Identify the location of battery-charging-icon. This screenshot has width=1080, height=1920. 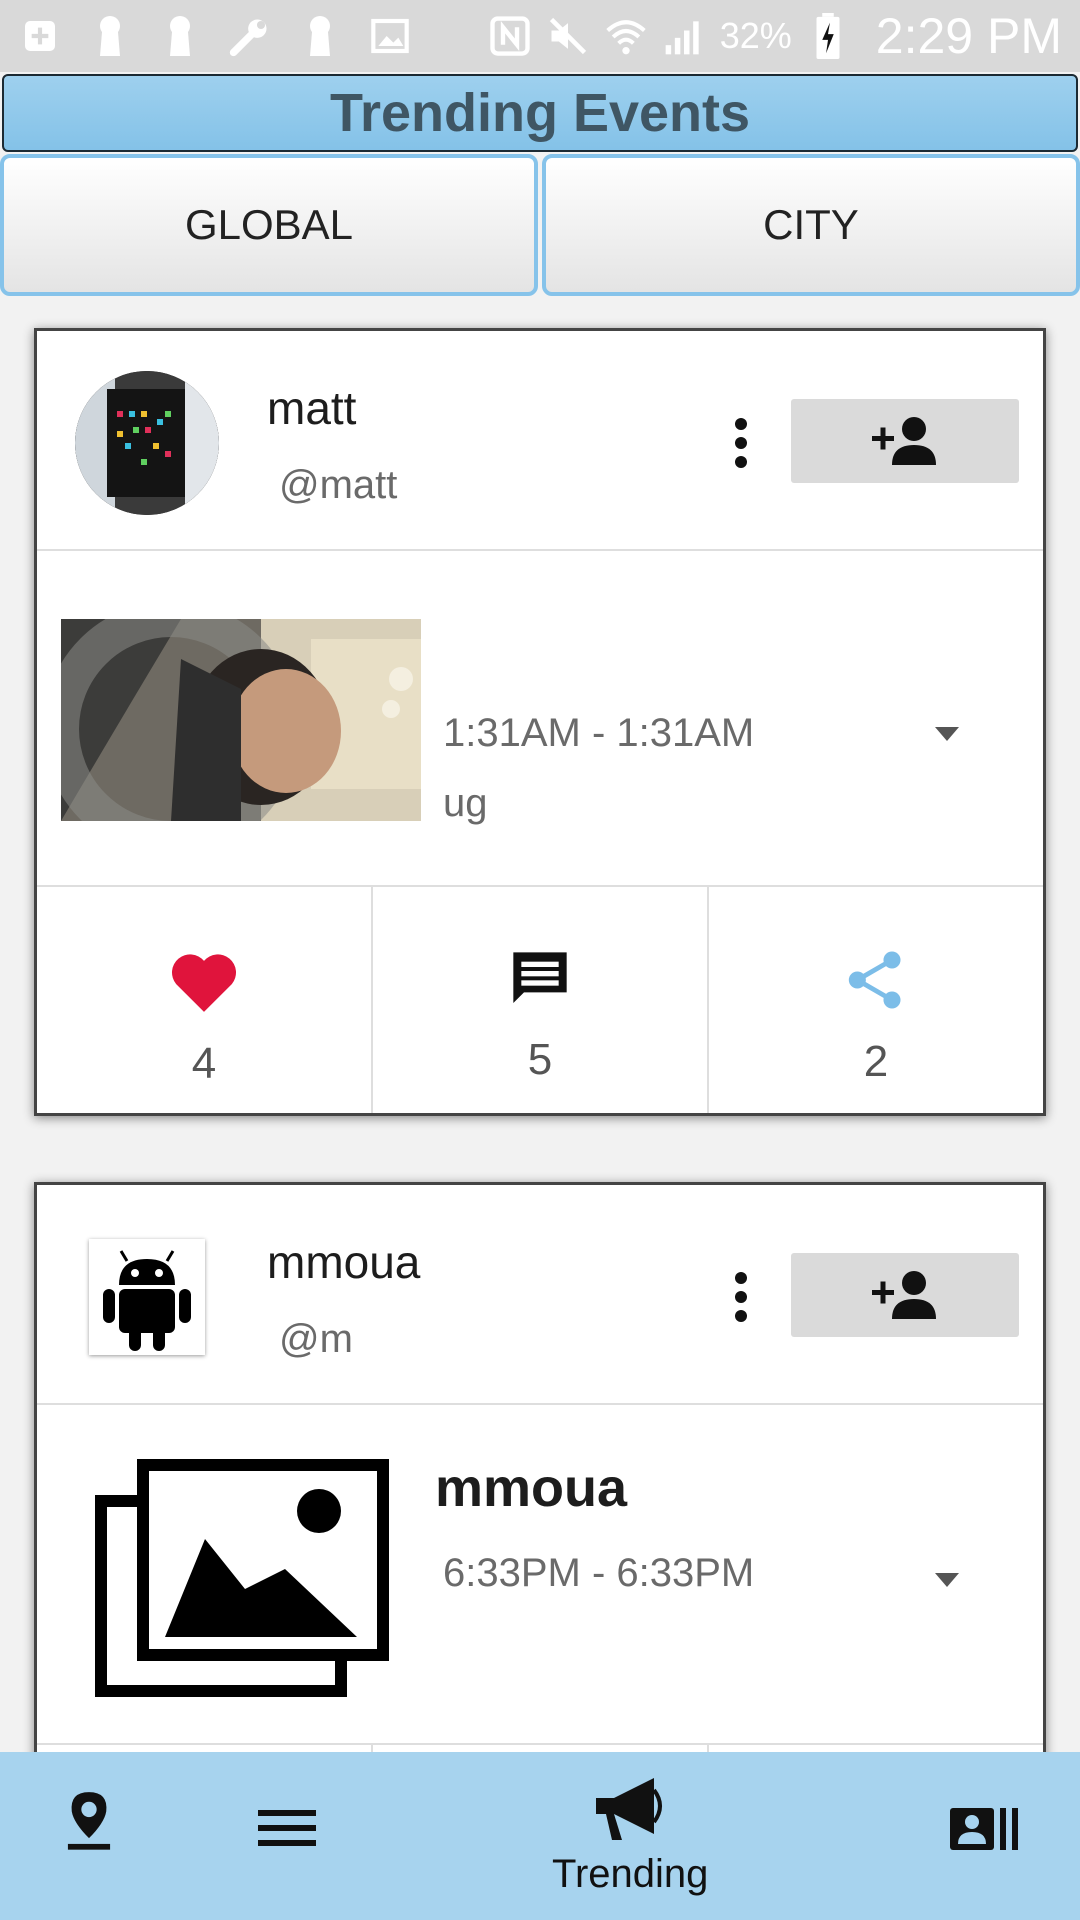
(828, 36).